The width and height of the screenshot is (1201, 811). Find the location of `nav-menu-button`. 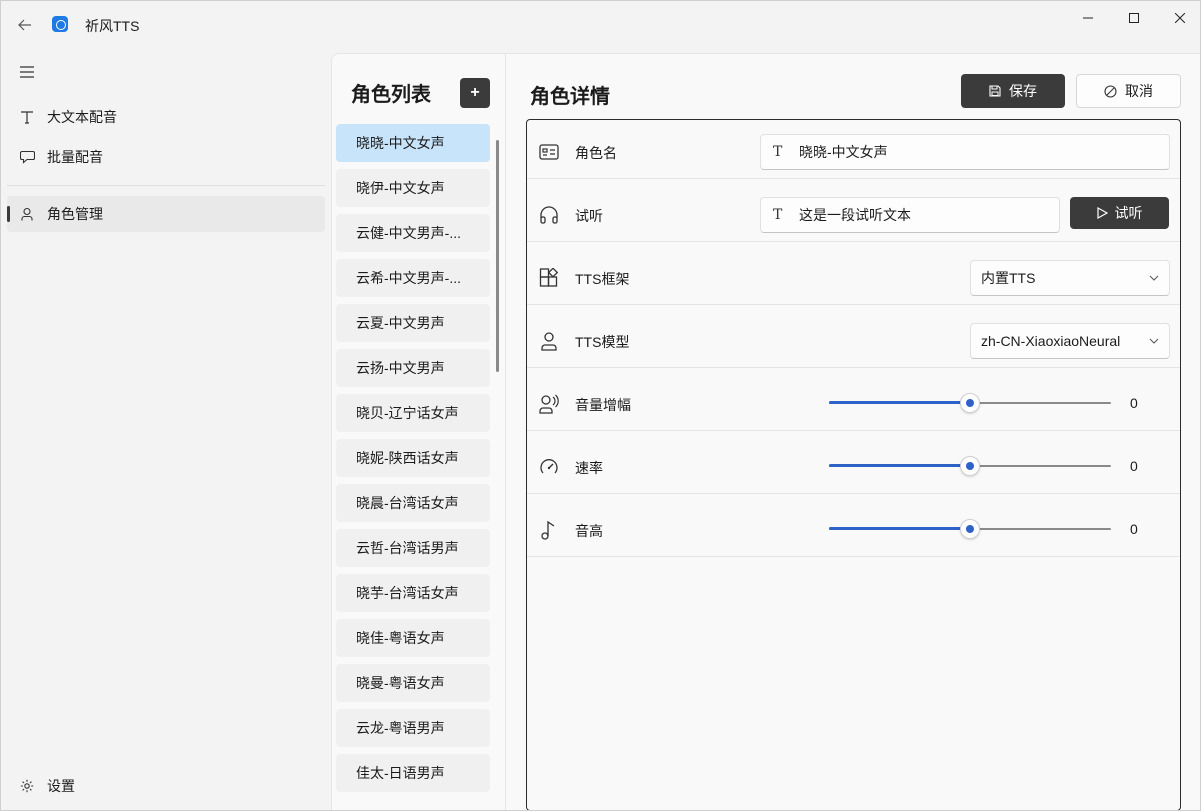

nav-menu-button is located at coordinates (27, 72).